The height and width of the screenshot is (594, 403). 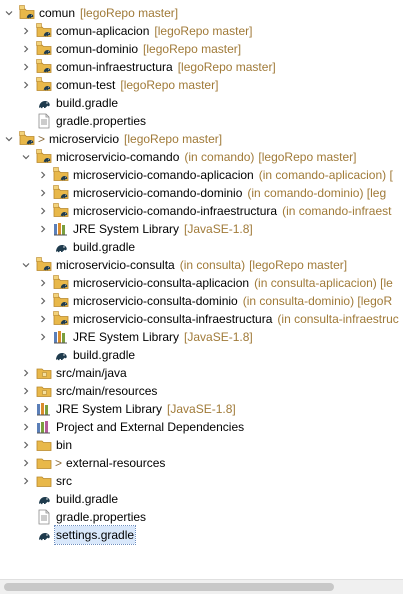 What do you see at coordinates (155, 301) in the screenshot?
I see `tree-item-label: microservicio-consulta-dominio` at bounding box center [155, 301].